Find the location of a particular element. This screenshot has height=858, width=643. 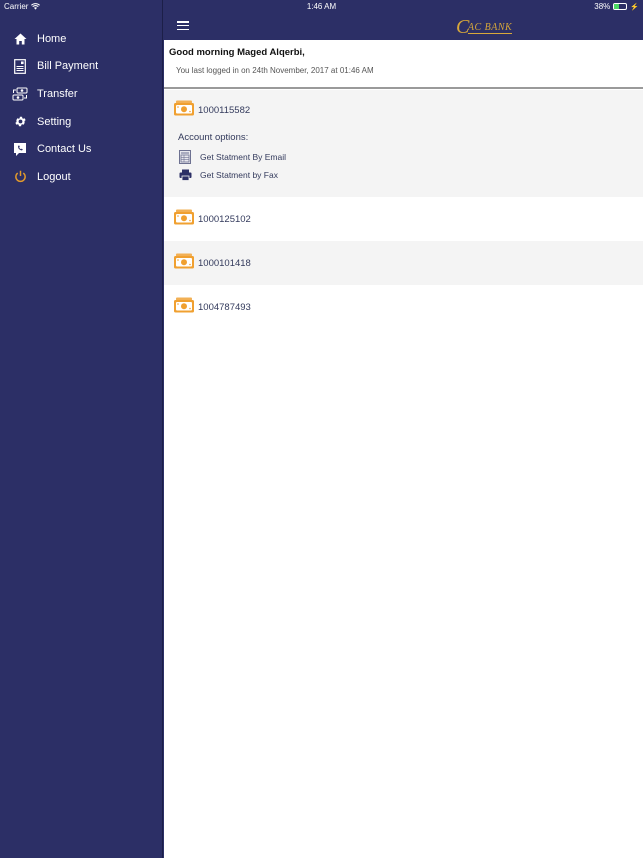

account-options-header: Account options: is located at coordinates (213, 137).